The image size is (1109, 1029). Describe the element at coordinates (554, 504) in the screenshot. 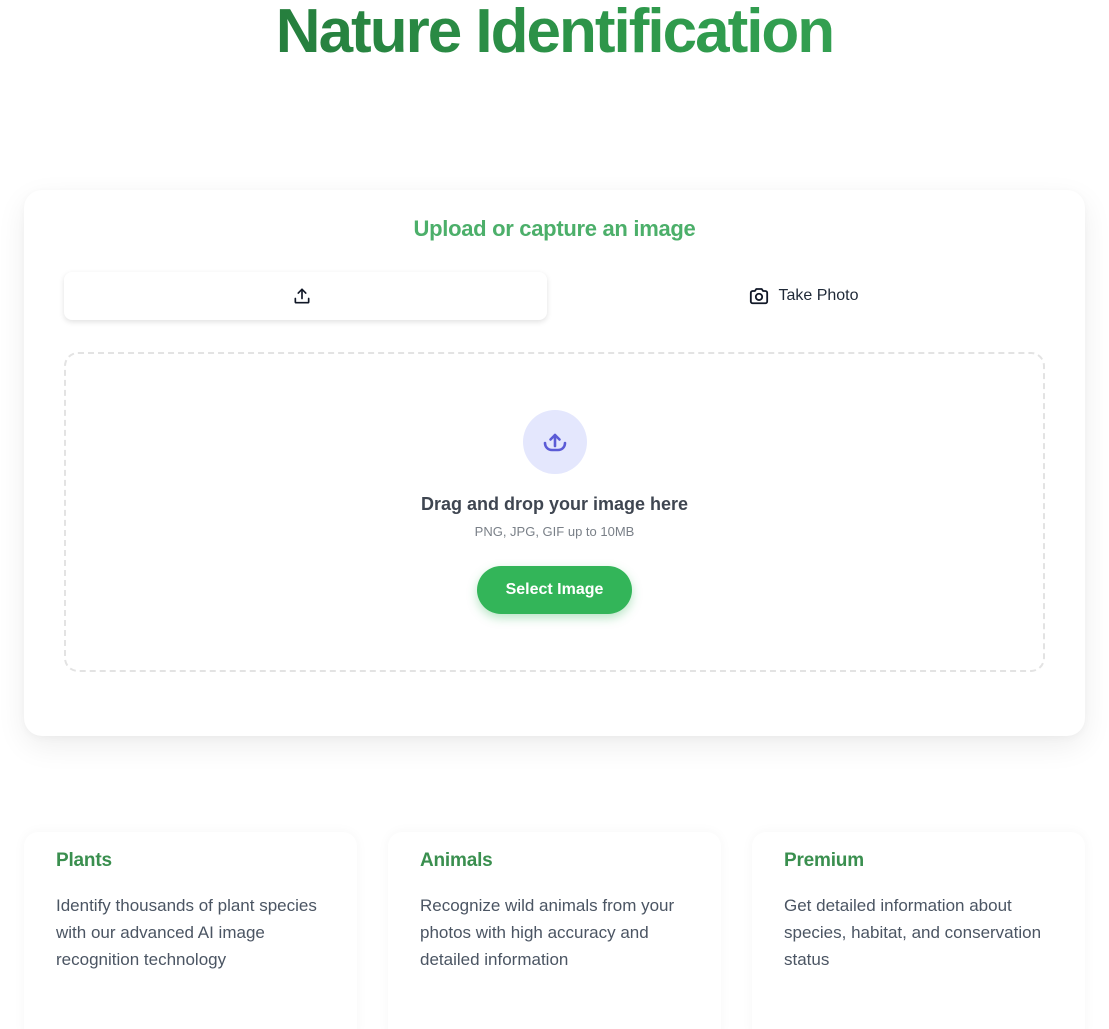

I see `dropzone-title: Drag and drop your image here` at that location.